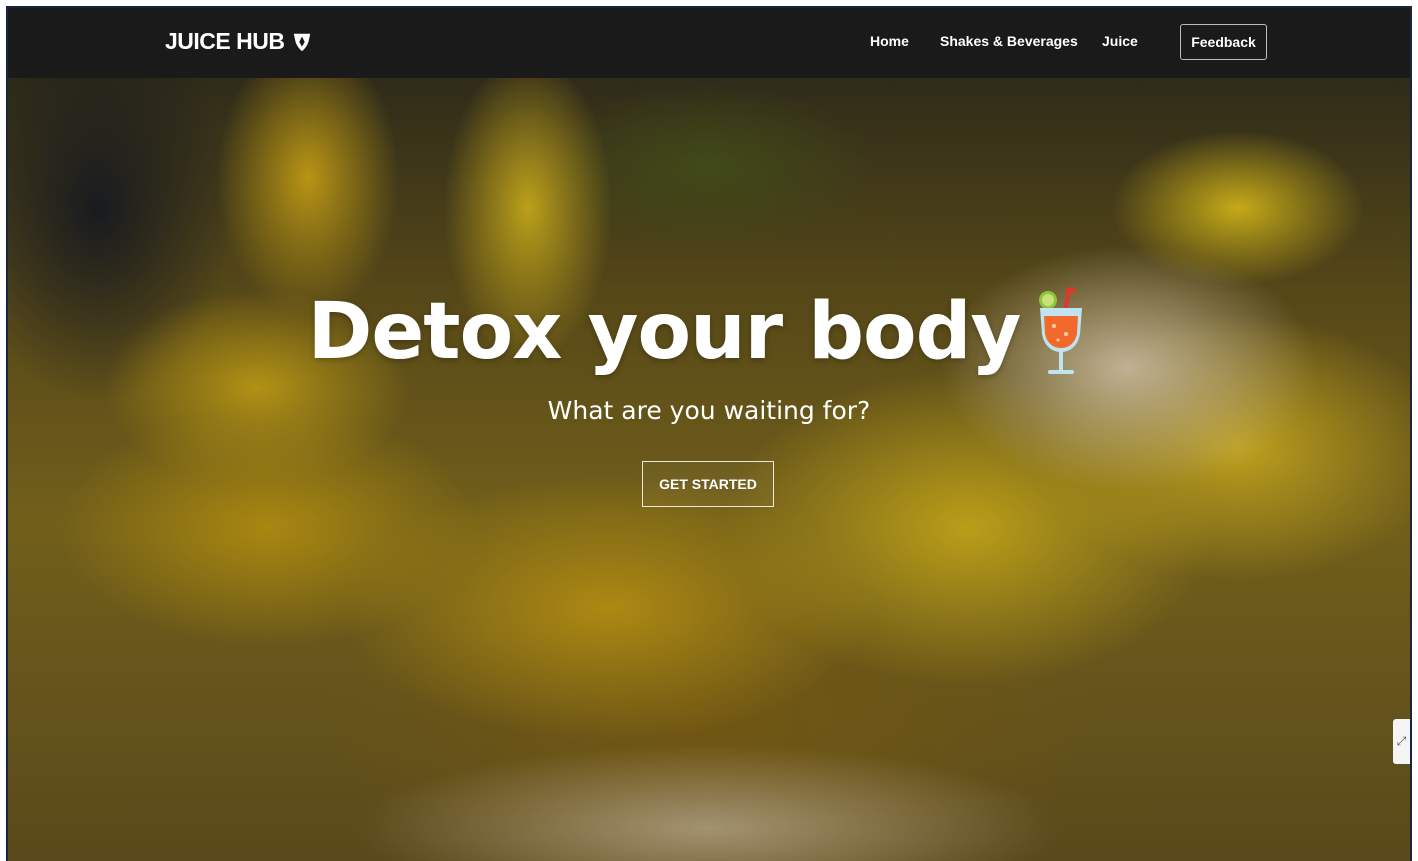 The image size is (1418, 861). I want to click on hero-subtitle: What are you waiting for?, so click(709, 410).